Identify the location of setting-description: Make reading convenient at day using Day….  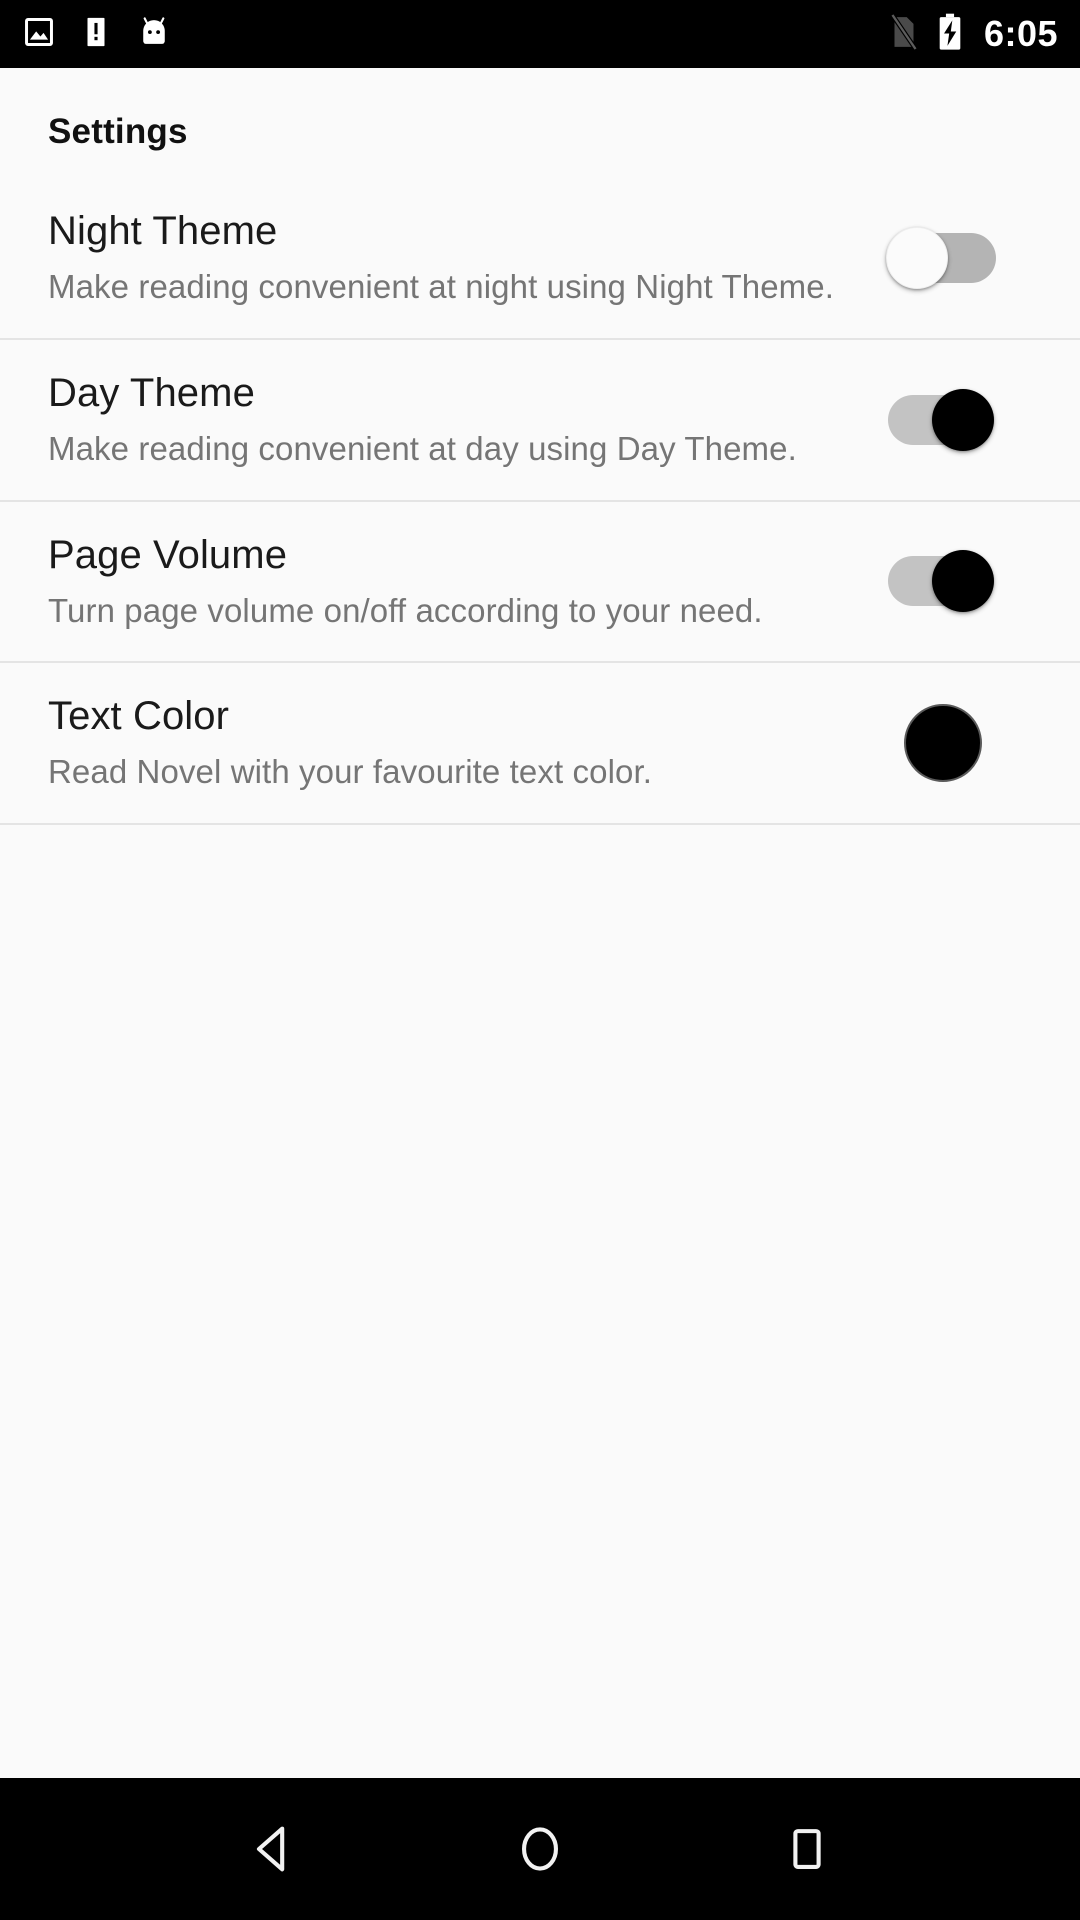
(422, 448).